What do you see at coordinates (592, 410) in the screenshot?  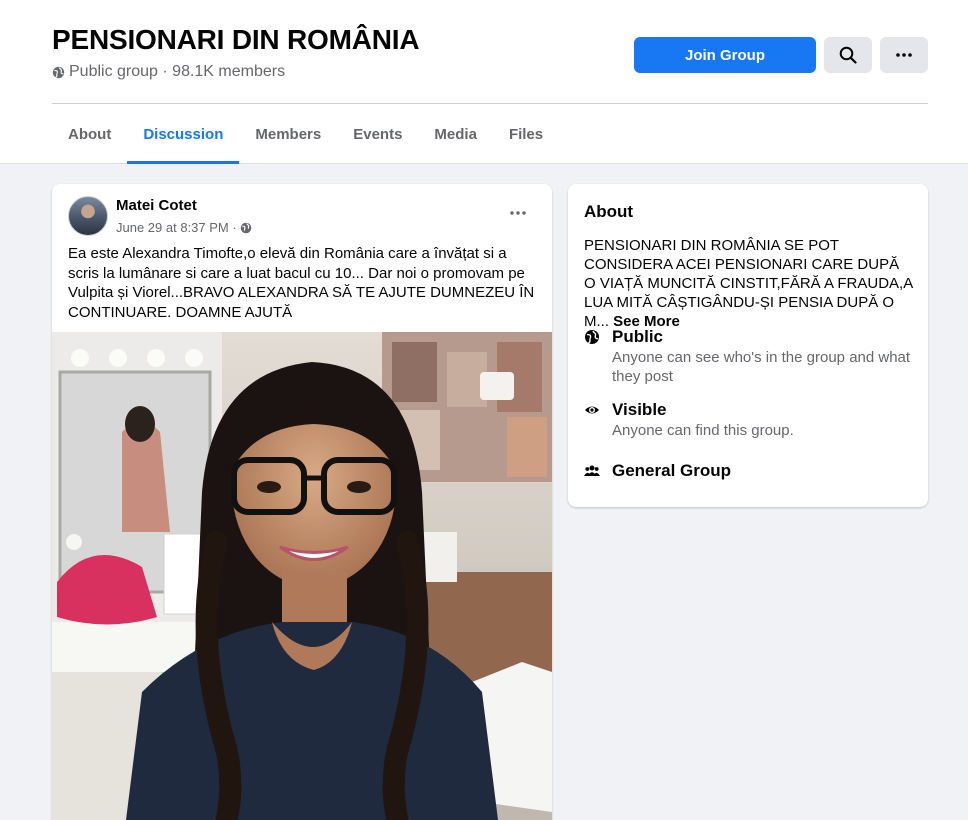 I see `eye-icon` at bounding box center [592, 410].